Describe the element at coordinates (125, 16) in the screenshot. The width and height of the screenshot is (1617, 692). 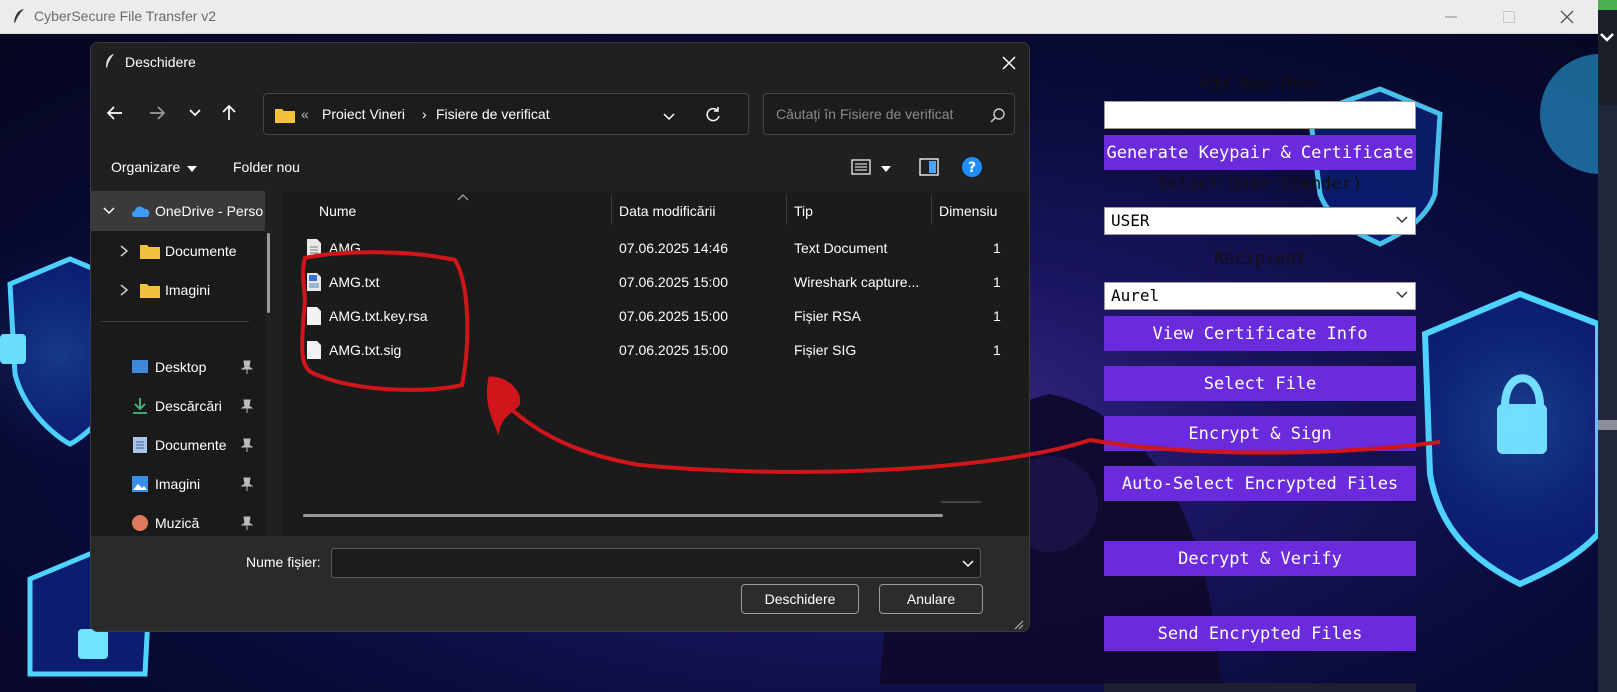
I see `app-title: CyberSecure File Transfer v2` at that location.